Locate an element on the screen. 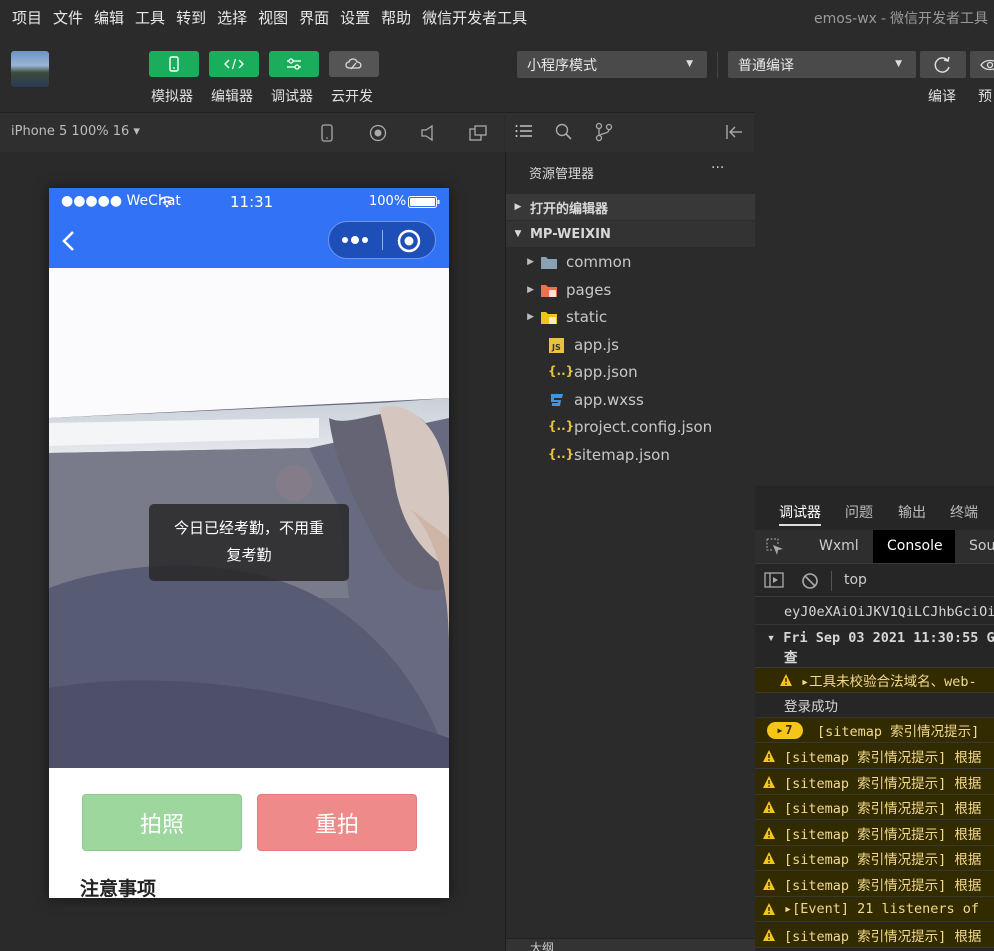  volume-icon is located at coordinates (428, 133).